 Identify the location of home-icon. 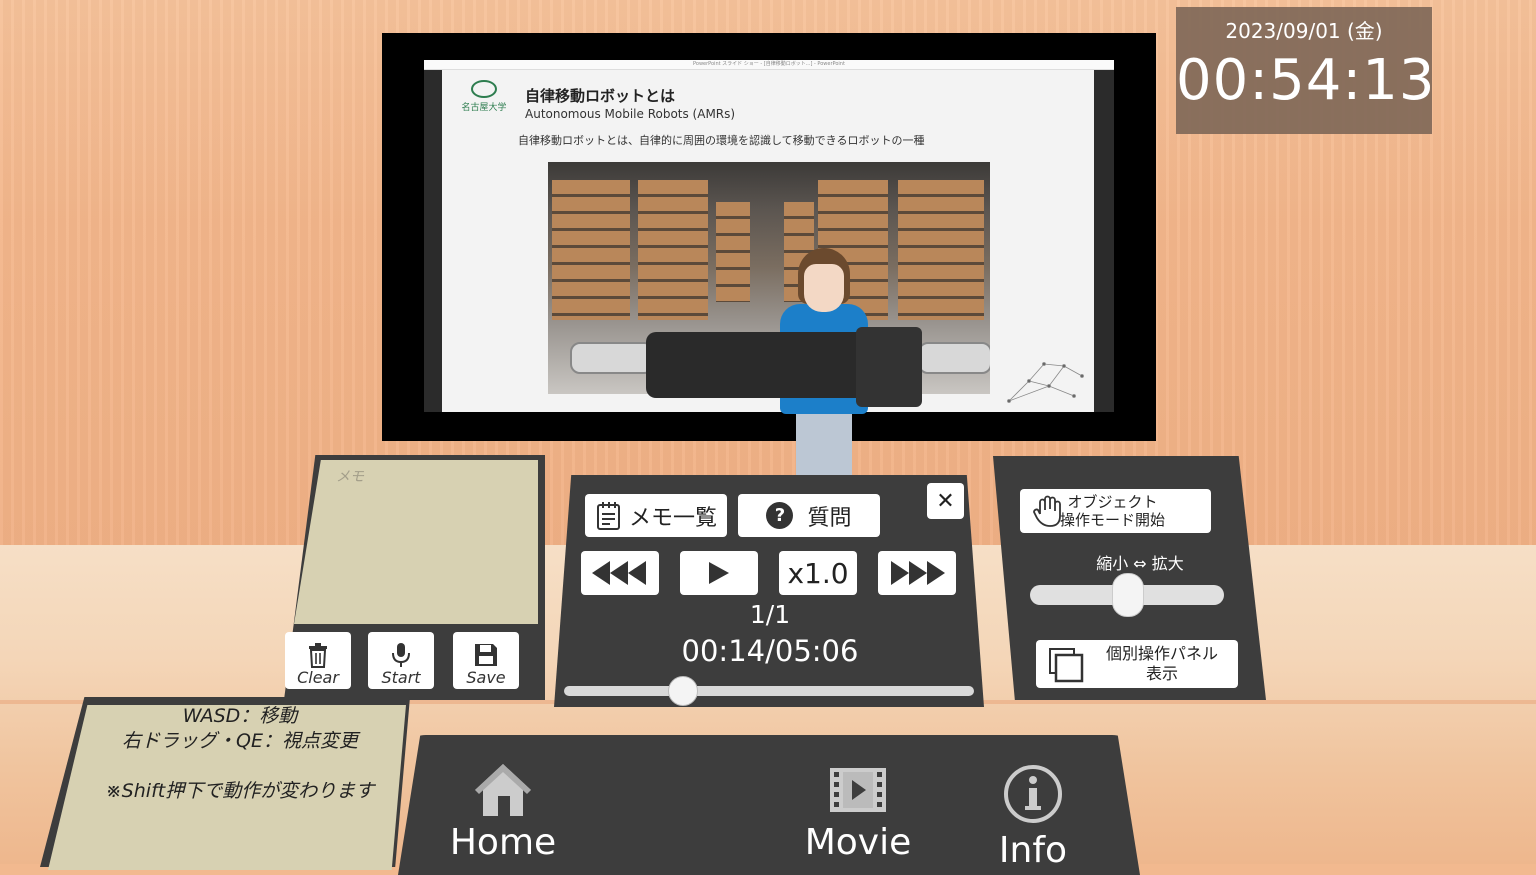
(503, 790).